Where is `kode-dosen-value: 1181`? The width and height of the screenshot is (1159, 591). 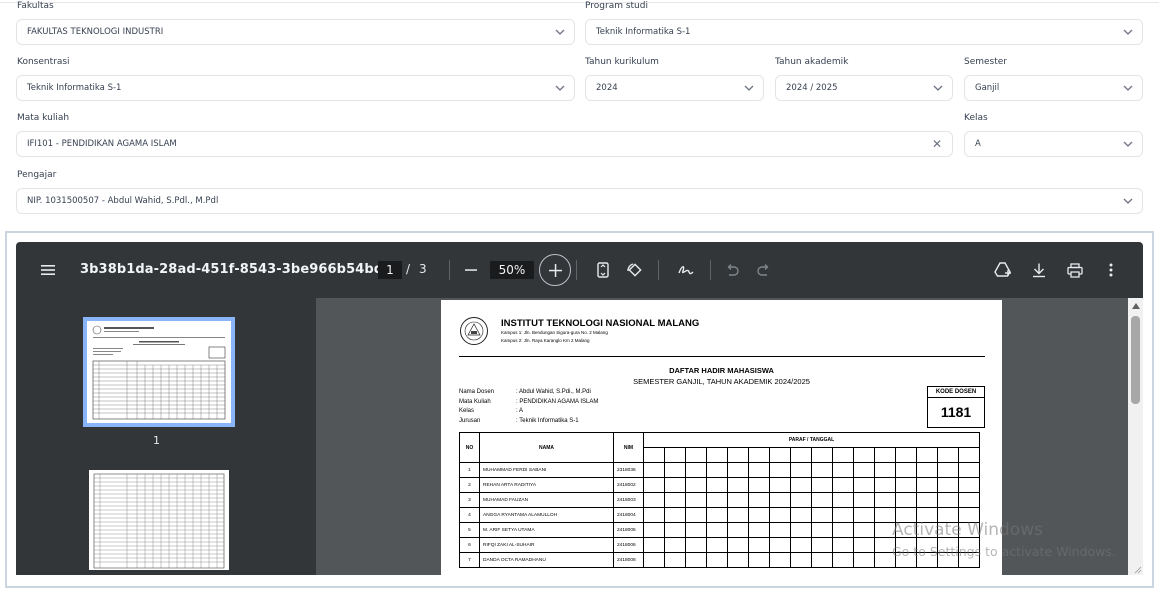 kode-dosen-value: 1181 is located at coordinates (956, 412).